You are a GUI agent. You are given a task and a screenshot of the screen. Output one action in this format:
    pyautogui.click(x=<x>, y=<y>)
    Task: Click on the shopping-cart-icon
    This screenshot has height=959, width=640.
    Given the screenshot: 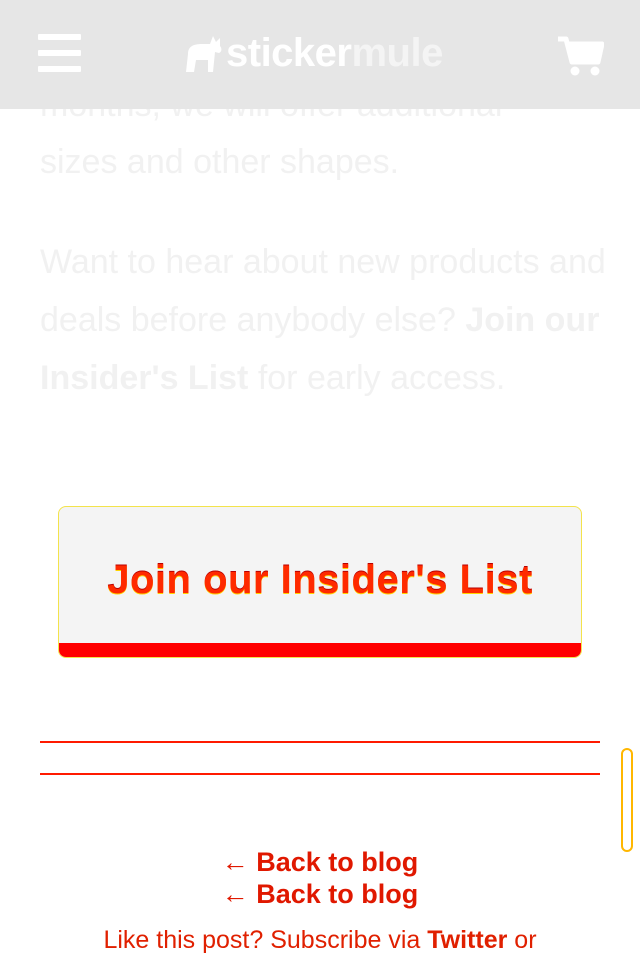 What is the action you would take?
    pyautogui.click(x=580, y=56)
    